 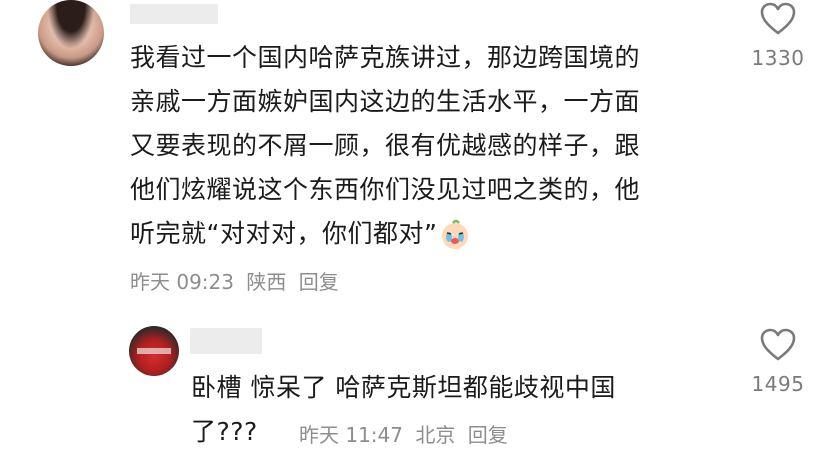 What do you see at coordinates (435, 435) in the screenshot?
I see `comment-location: 北京` at bounding box center [435, 435].